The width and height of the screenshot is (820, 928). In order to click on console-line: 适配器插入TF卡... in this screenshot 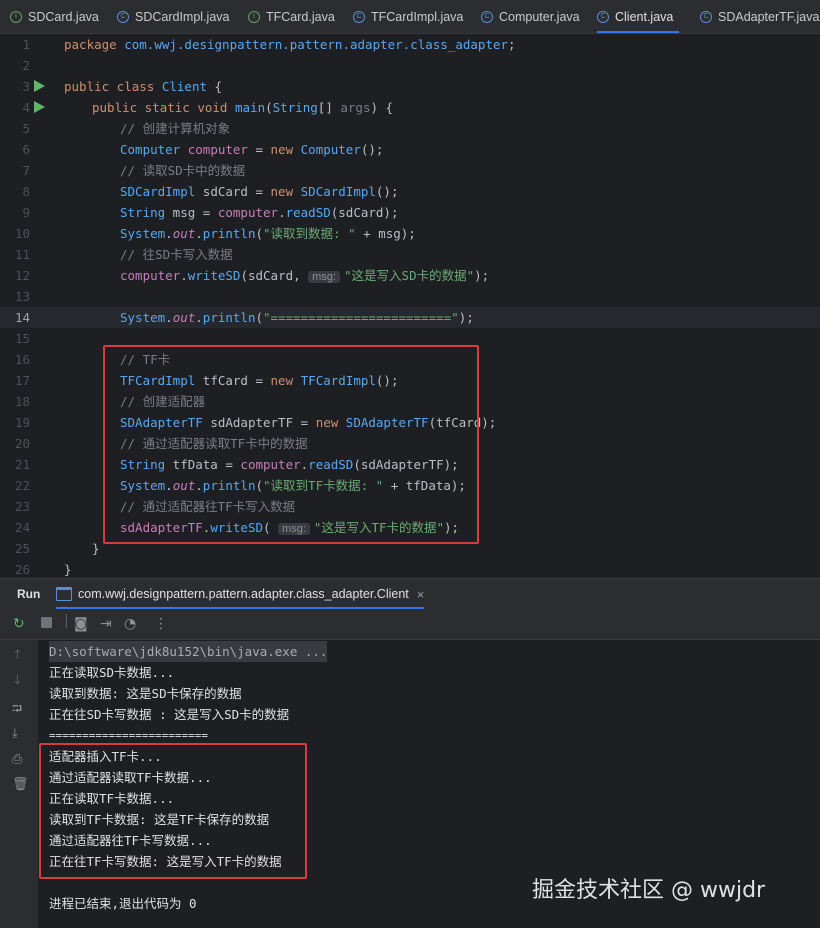, I will do `click(105, 756)`.